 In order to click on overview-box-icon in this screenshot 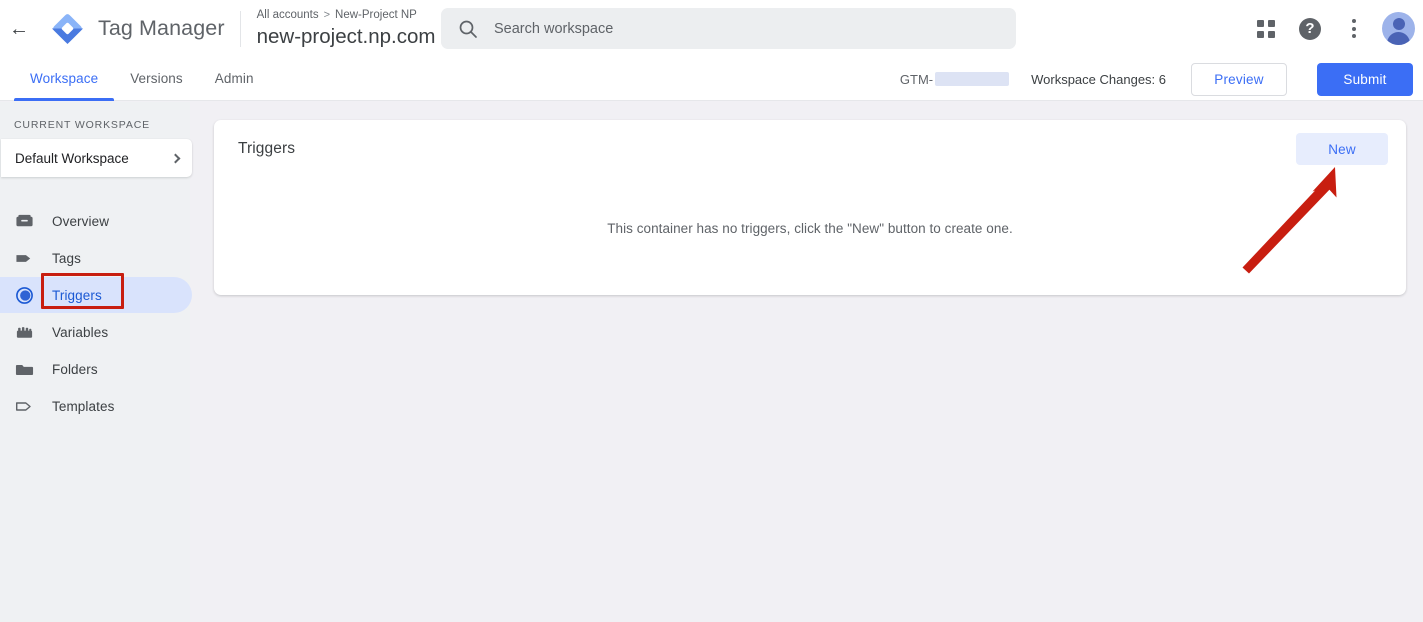, I will do `click(24, 221)`.